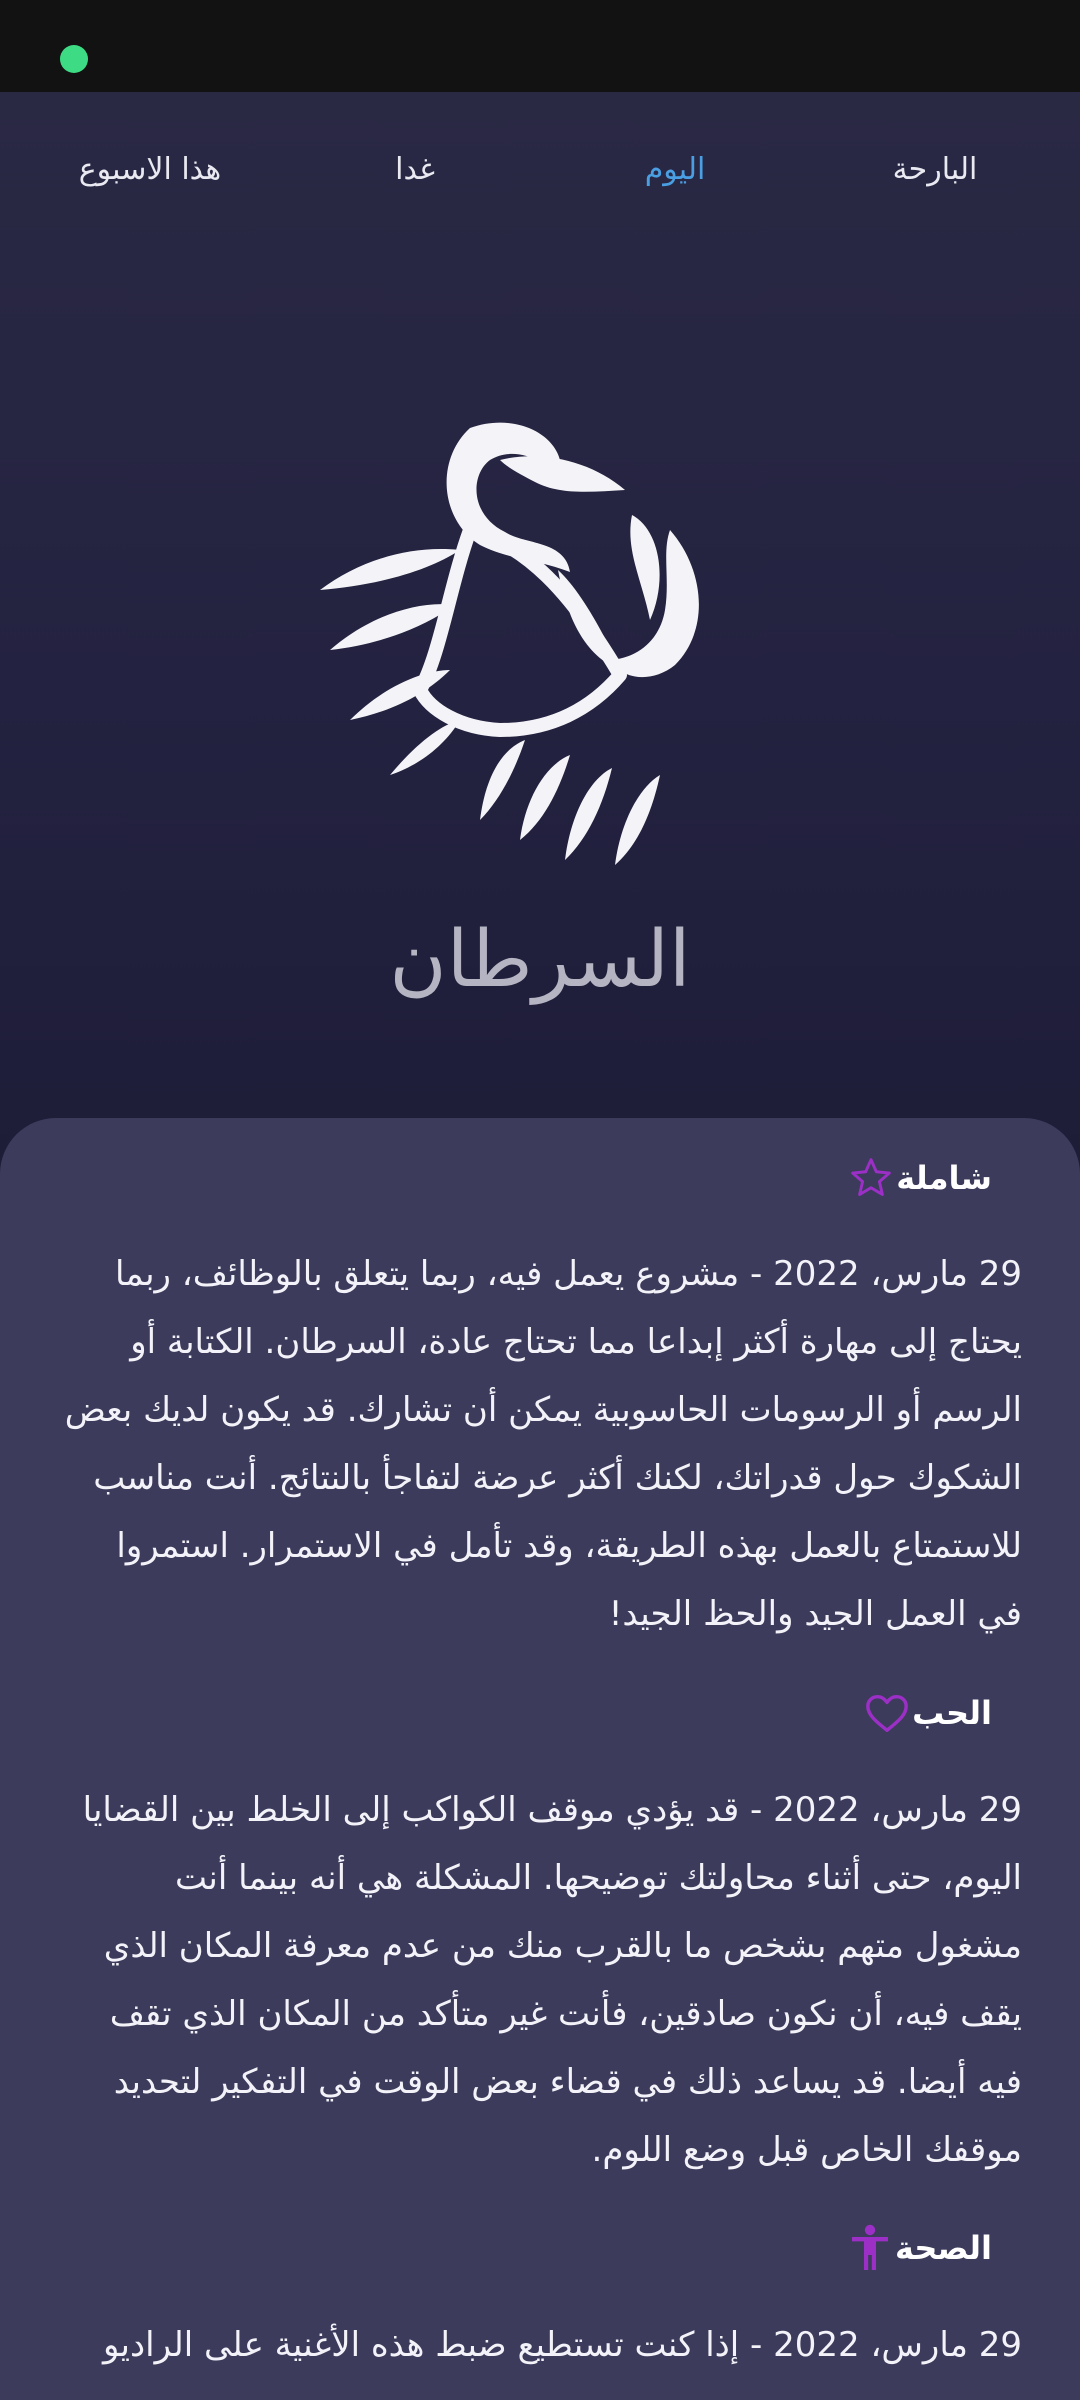 This screenshot has width=1080, height=2400. I want to click on section-header-love: الحب, so click(942, 1713).